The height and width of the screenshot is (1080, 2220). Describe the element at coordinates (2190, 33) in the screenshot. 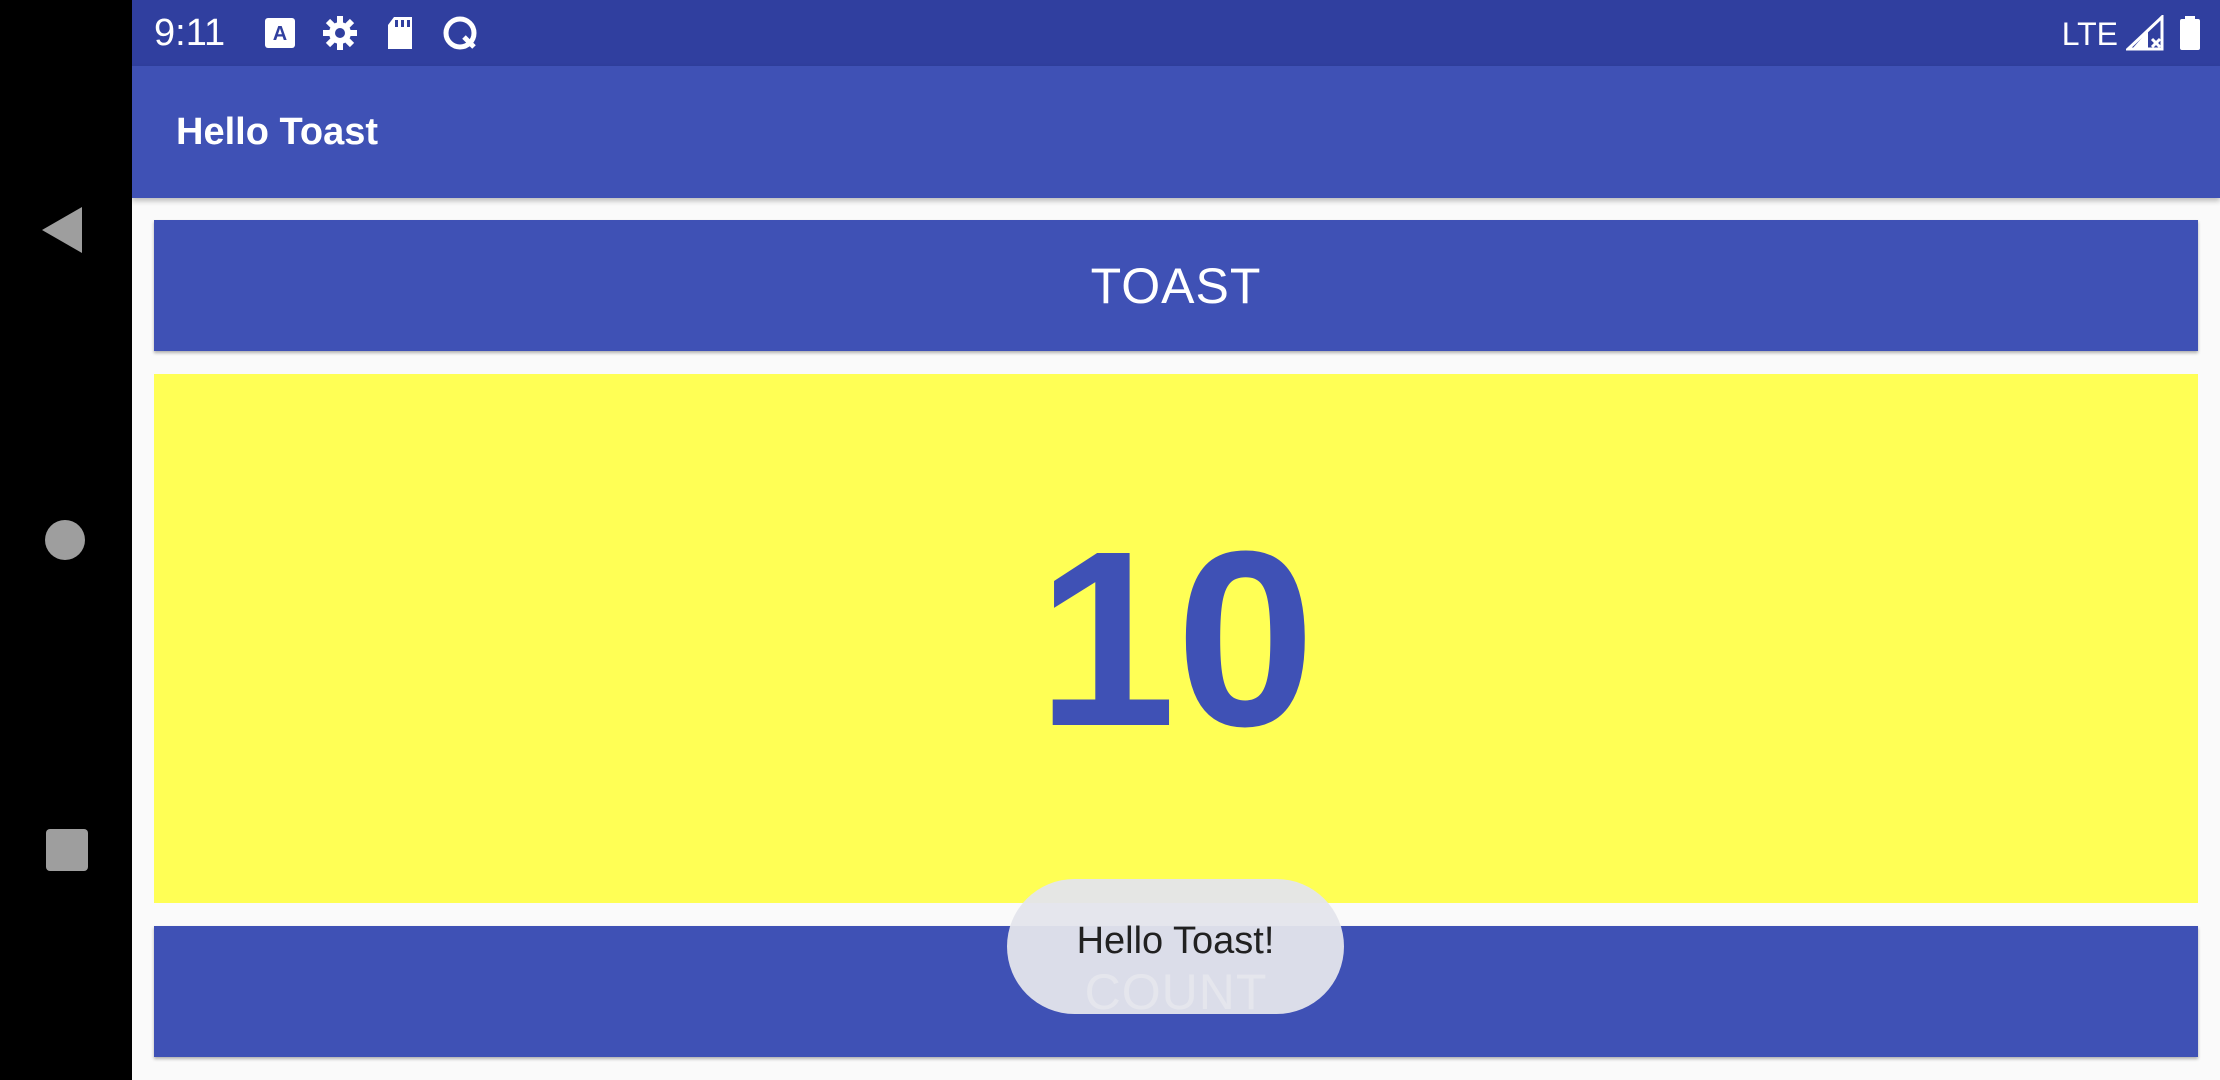

I see `battery-icon` at that location.